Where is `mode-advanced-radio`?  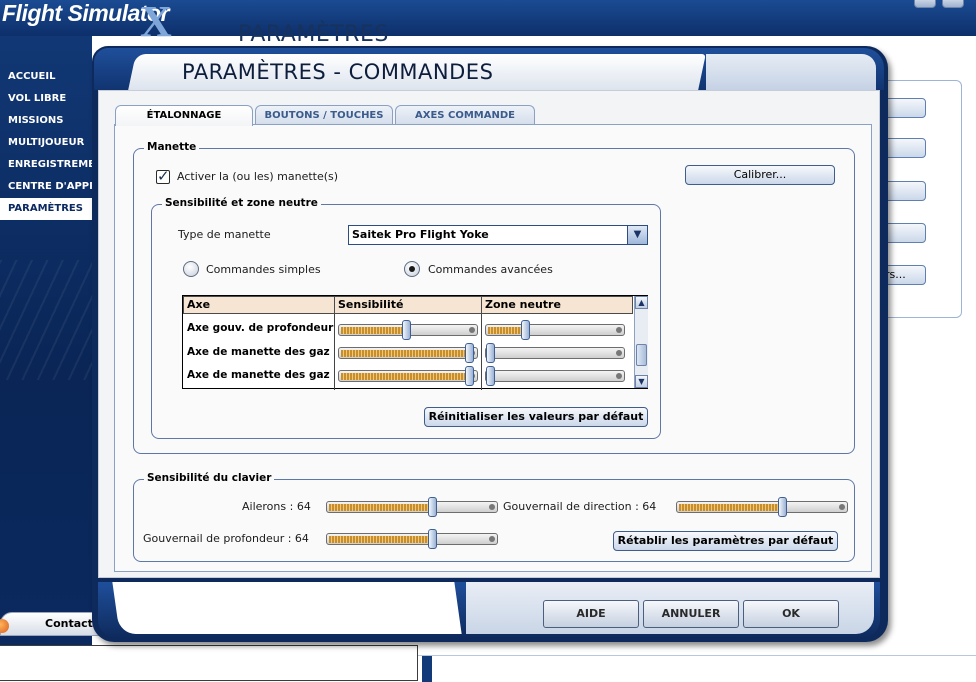 mode-advanced-radio is located at coordinates (412, 269).